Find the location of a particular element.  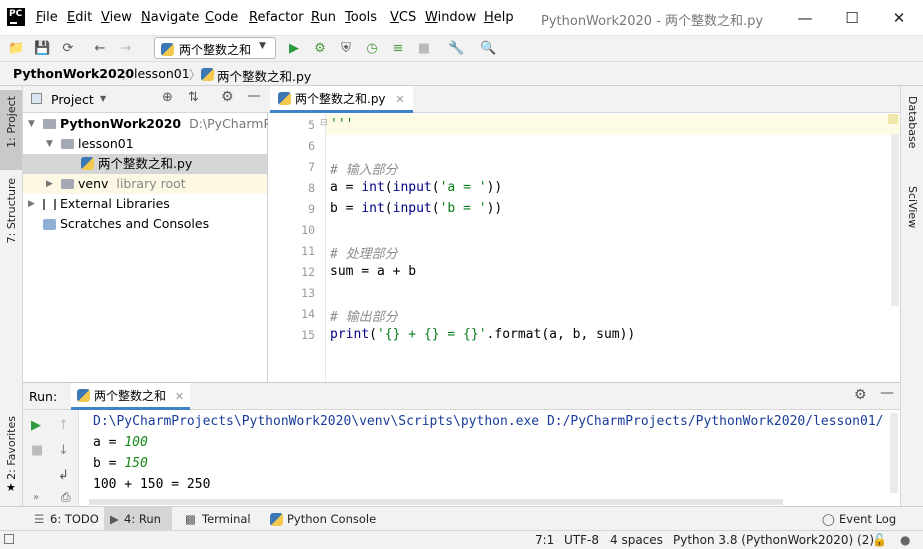

menu-tools: Tools is located at coordinates (361, 17).